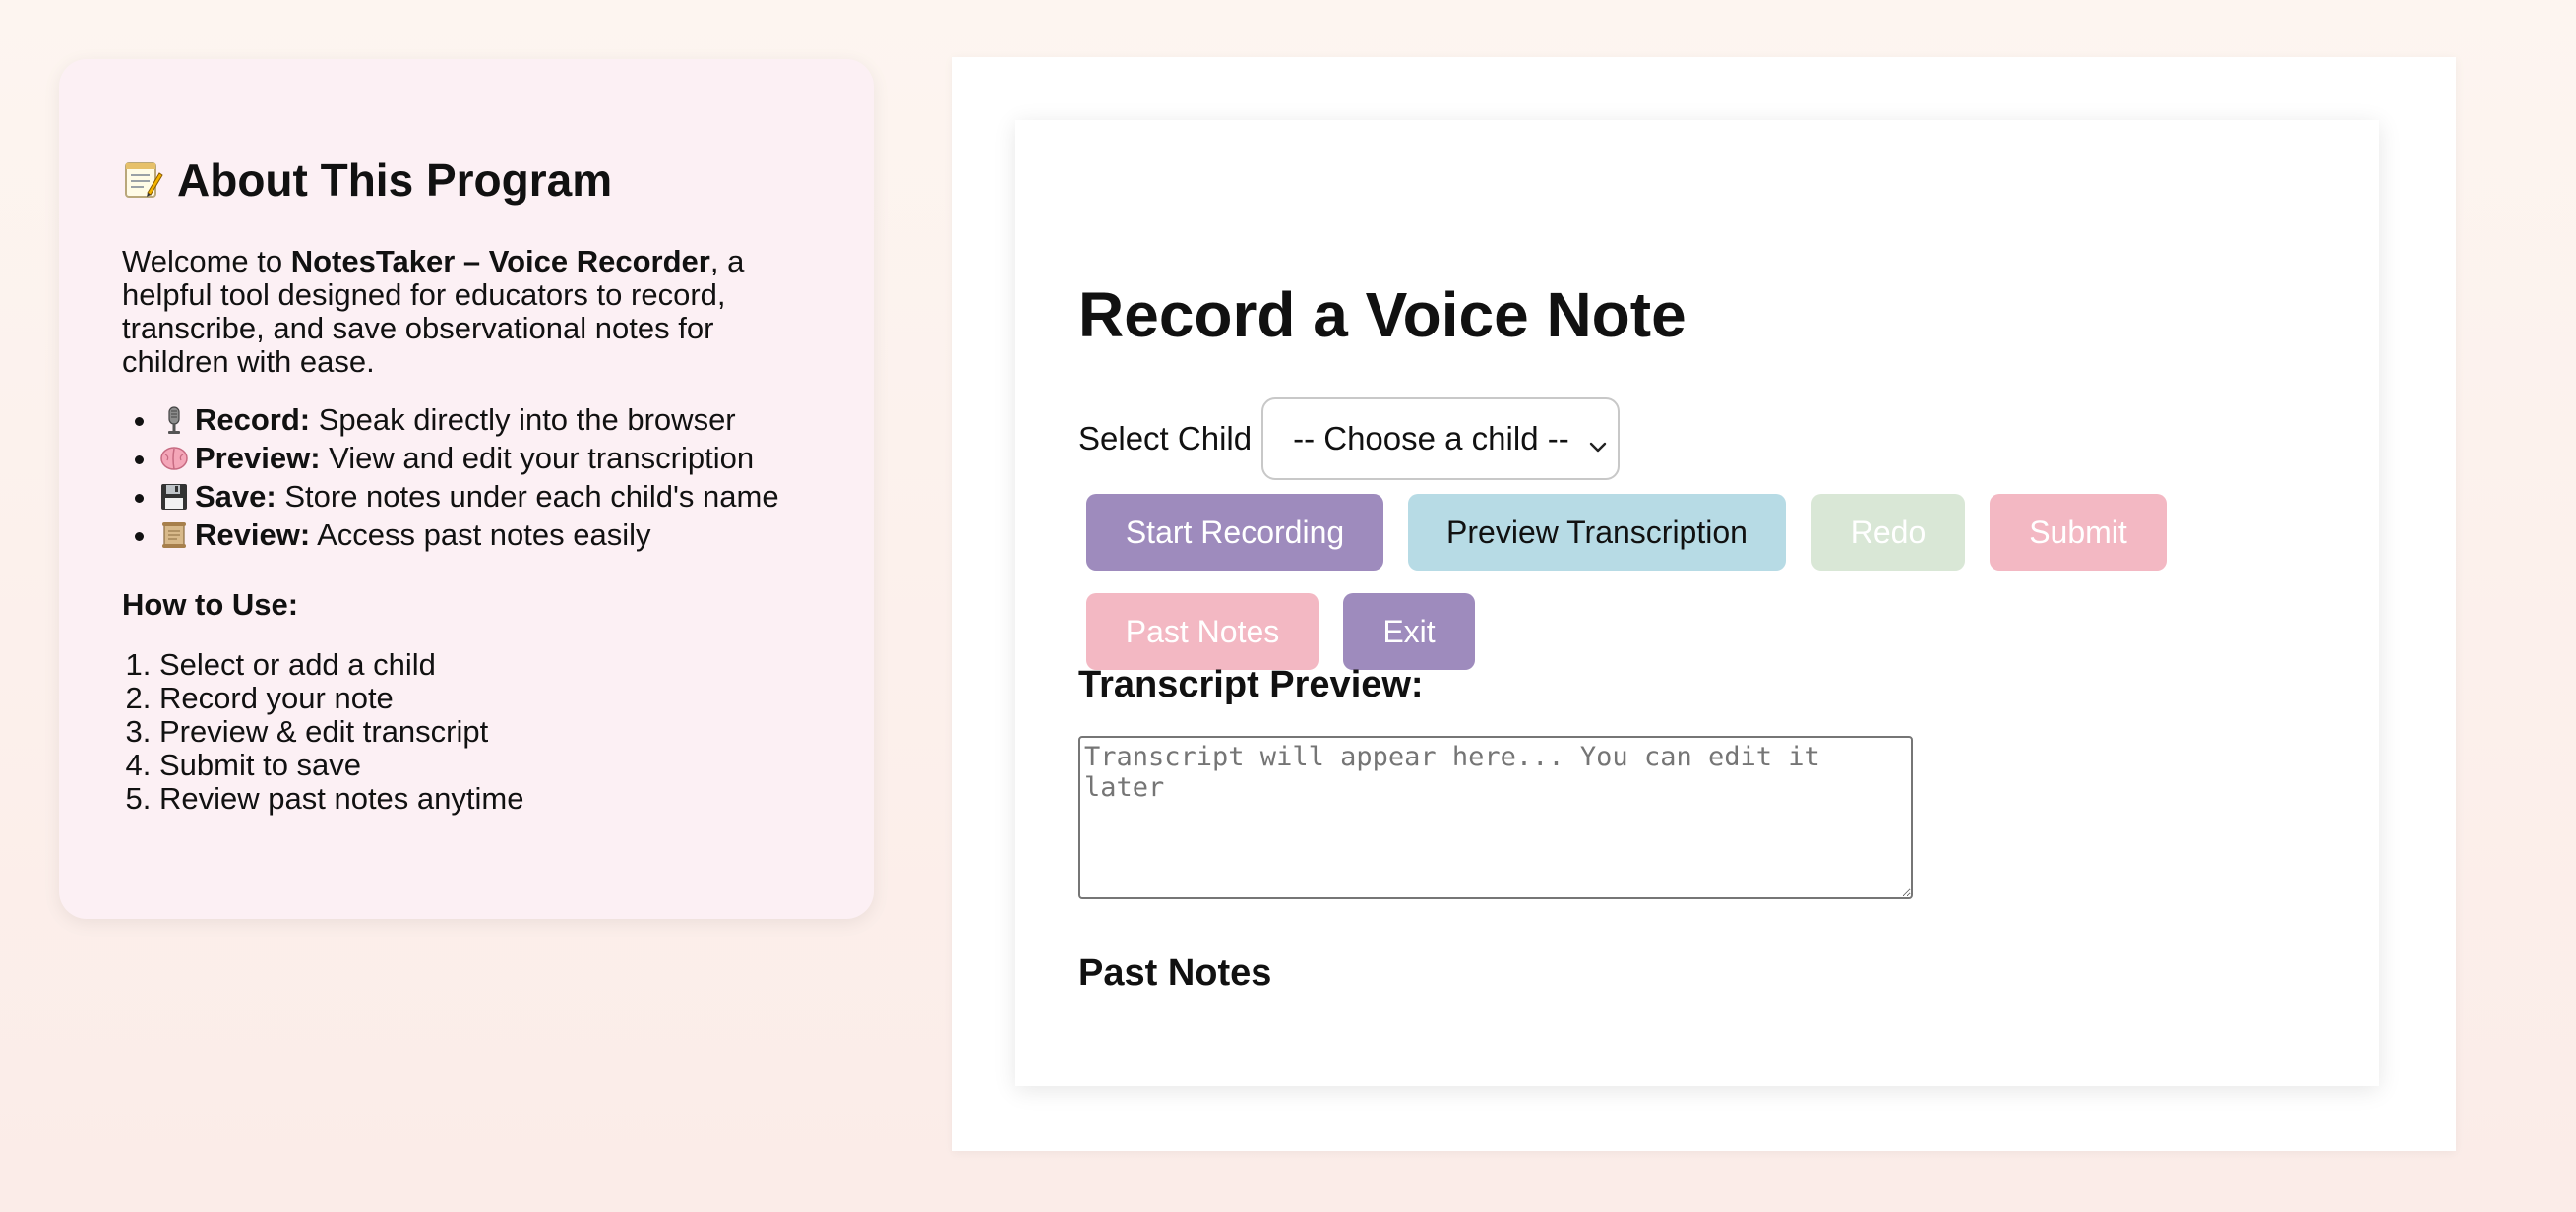 The height and width of the screenshot is (1212, 2576). Describe the element at coordinates (1202, 632) in the screenshot. I see `past-notes-button: Past Notes` at that location.